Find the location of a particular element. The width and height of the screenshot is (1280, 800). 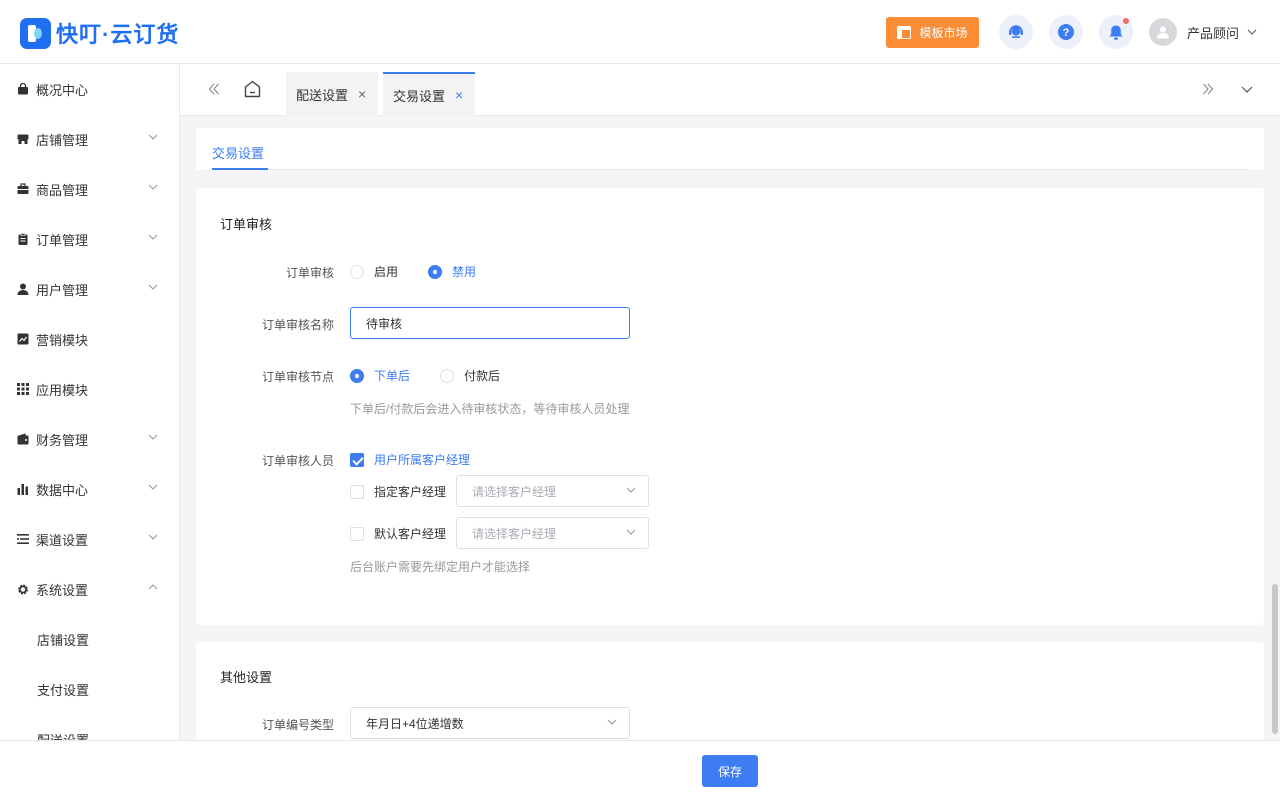

help-icon: ? is located at coordinates (1066, 32).